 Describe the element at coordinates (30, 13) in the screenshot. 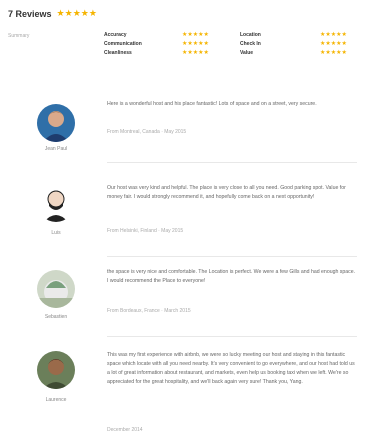

I see `reviews-count-title: 7 Reviews` at that location.